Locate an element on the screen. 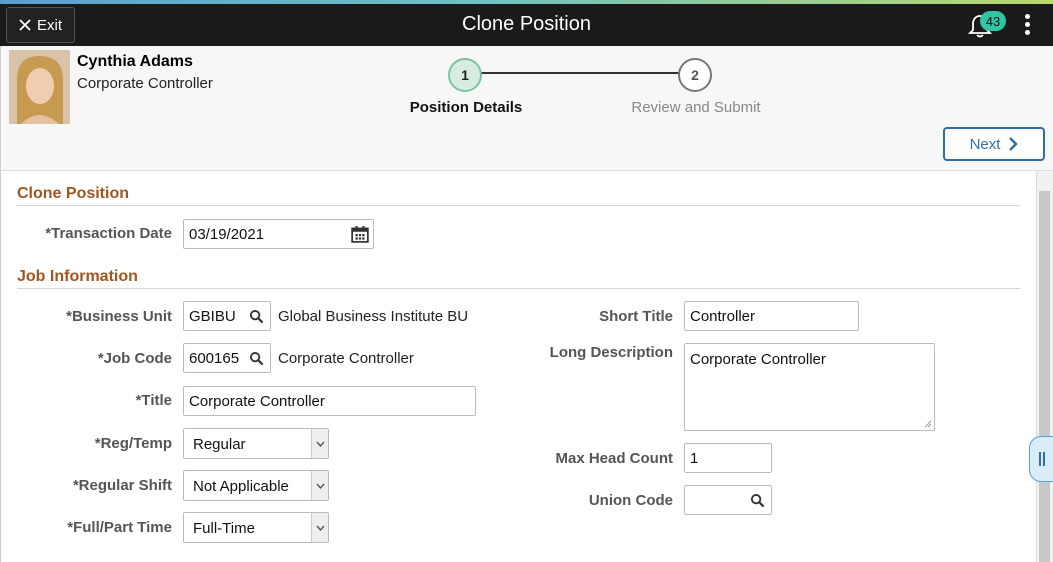  job-code-input: 600165 is located at coordinates (227, 358).